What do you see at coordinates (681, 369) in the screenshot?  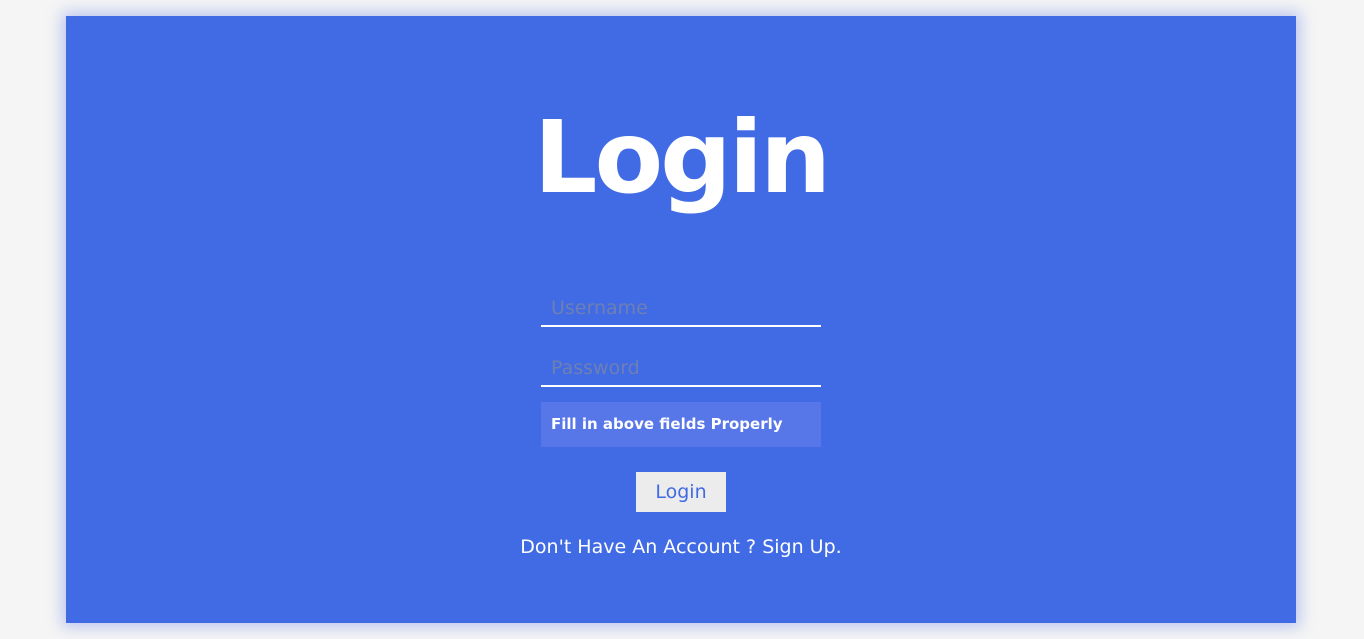 I see `password-input` at bounding box center [681, 369].